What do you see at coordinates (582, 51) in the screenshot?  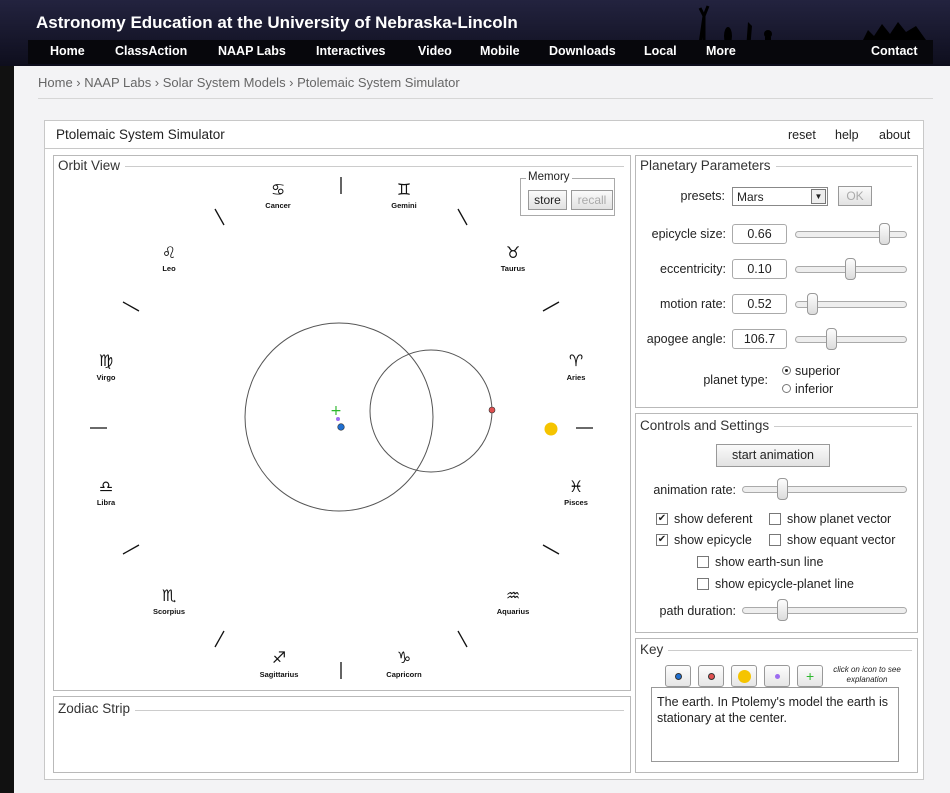 I see `nav-downloads: Downloads` at bounding box center [582, 51].